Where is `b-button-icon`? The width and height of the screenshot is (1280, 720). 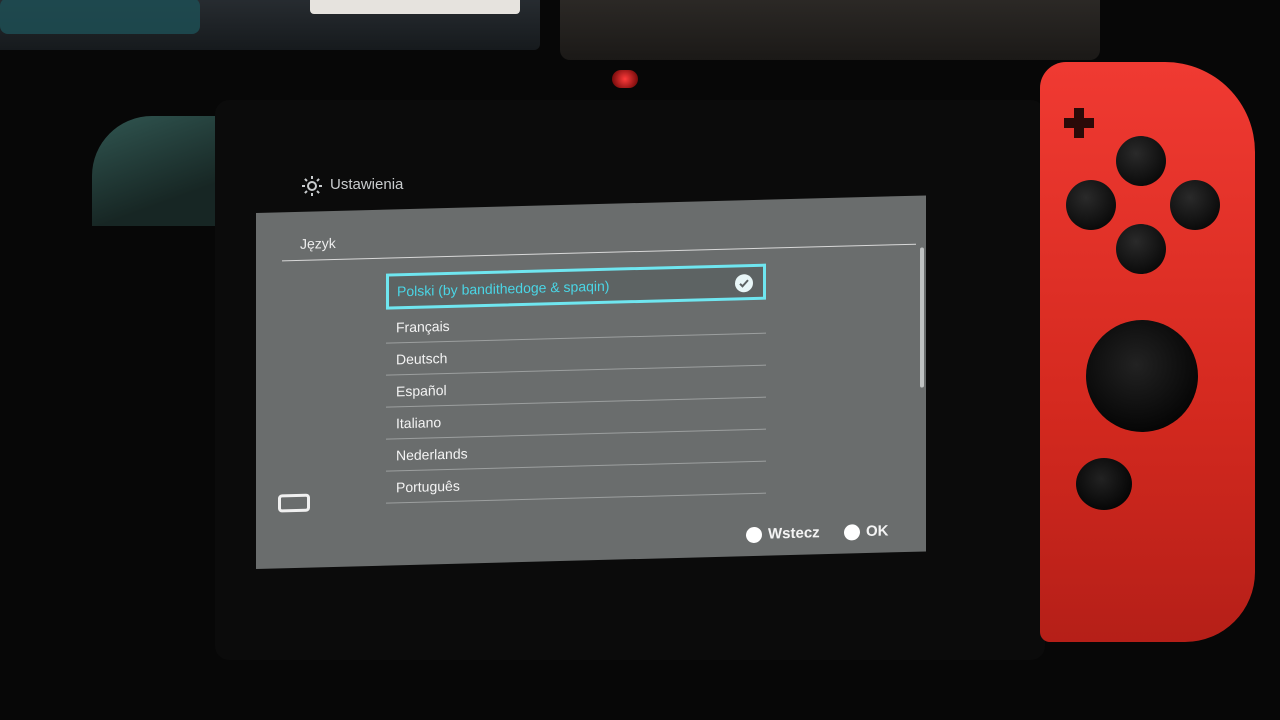 b-button-icon is located at coordinates (754, 534).